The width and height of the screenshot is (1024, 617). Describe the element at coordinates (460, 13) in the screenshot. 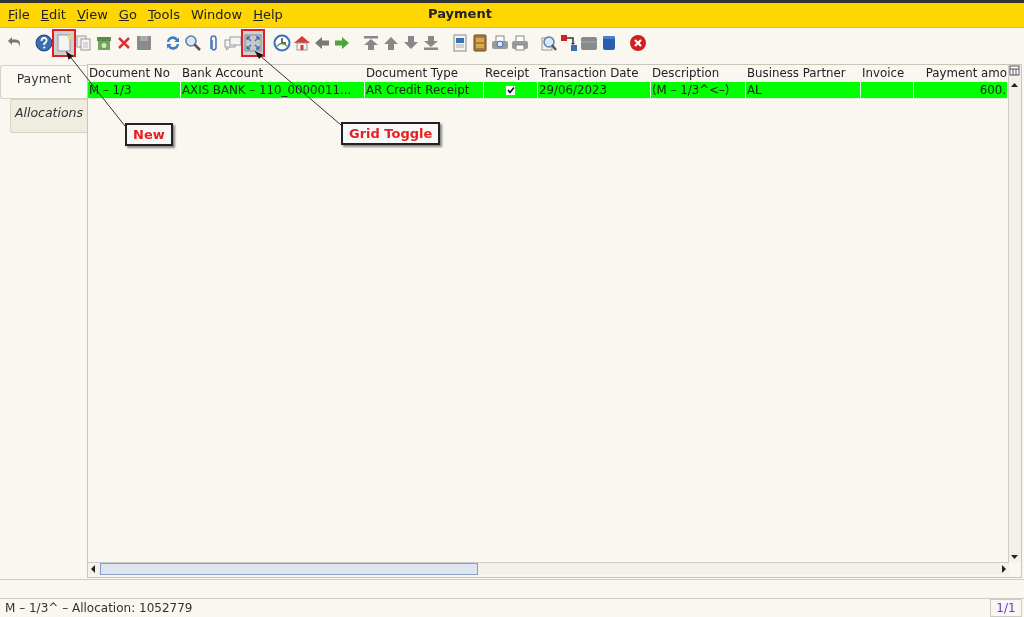

I see `window-title: Payment` at that location.